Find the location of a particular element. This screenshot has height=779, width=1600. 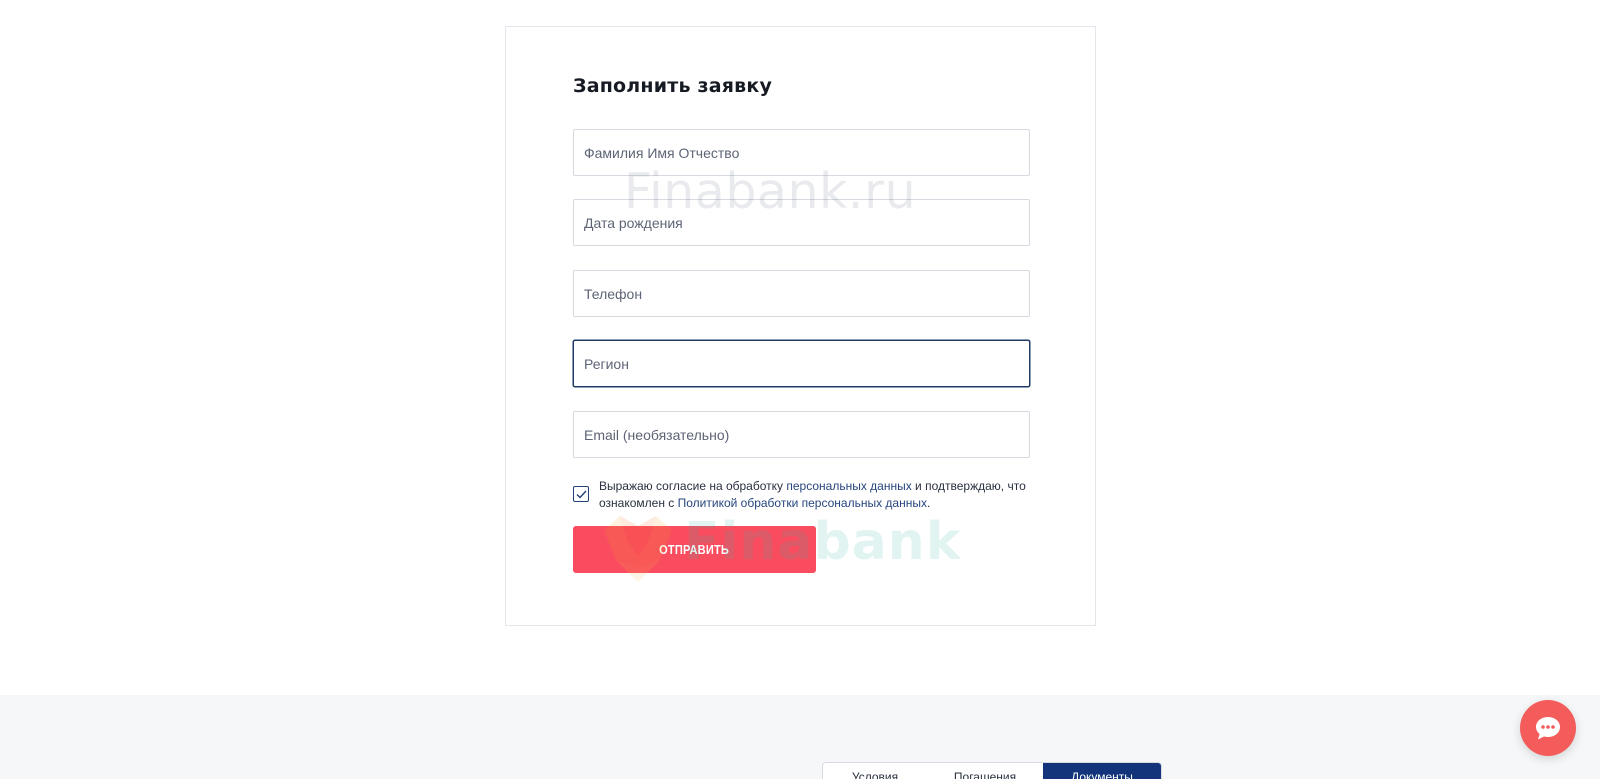

chat-bubble-icon is located at coordinates (1548, 728).